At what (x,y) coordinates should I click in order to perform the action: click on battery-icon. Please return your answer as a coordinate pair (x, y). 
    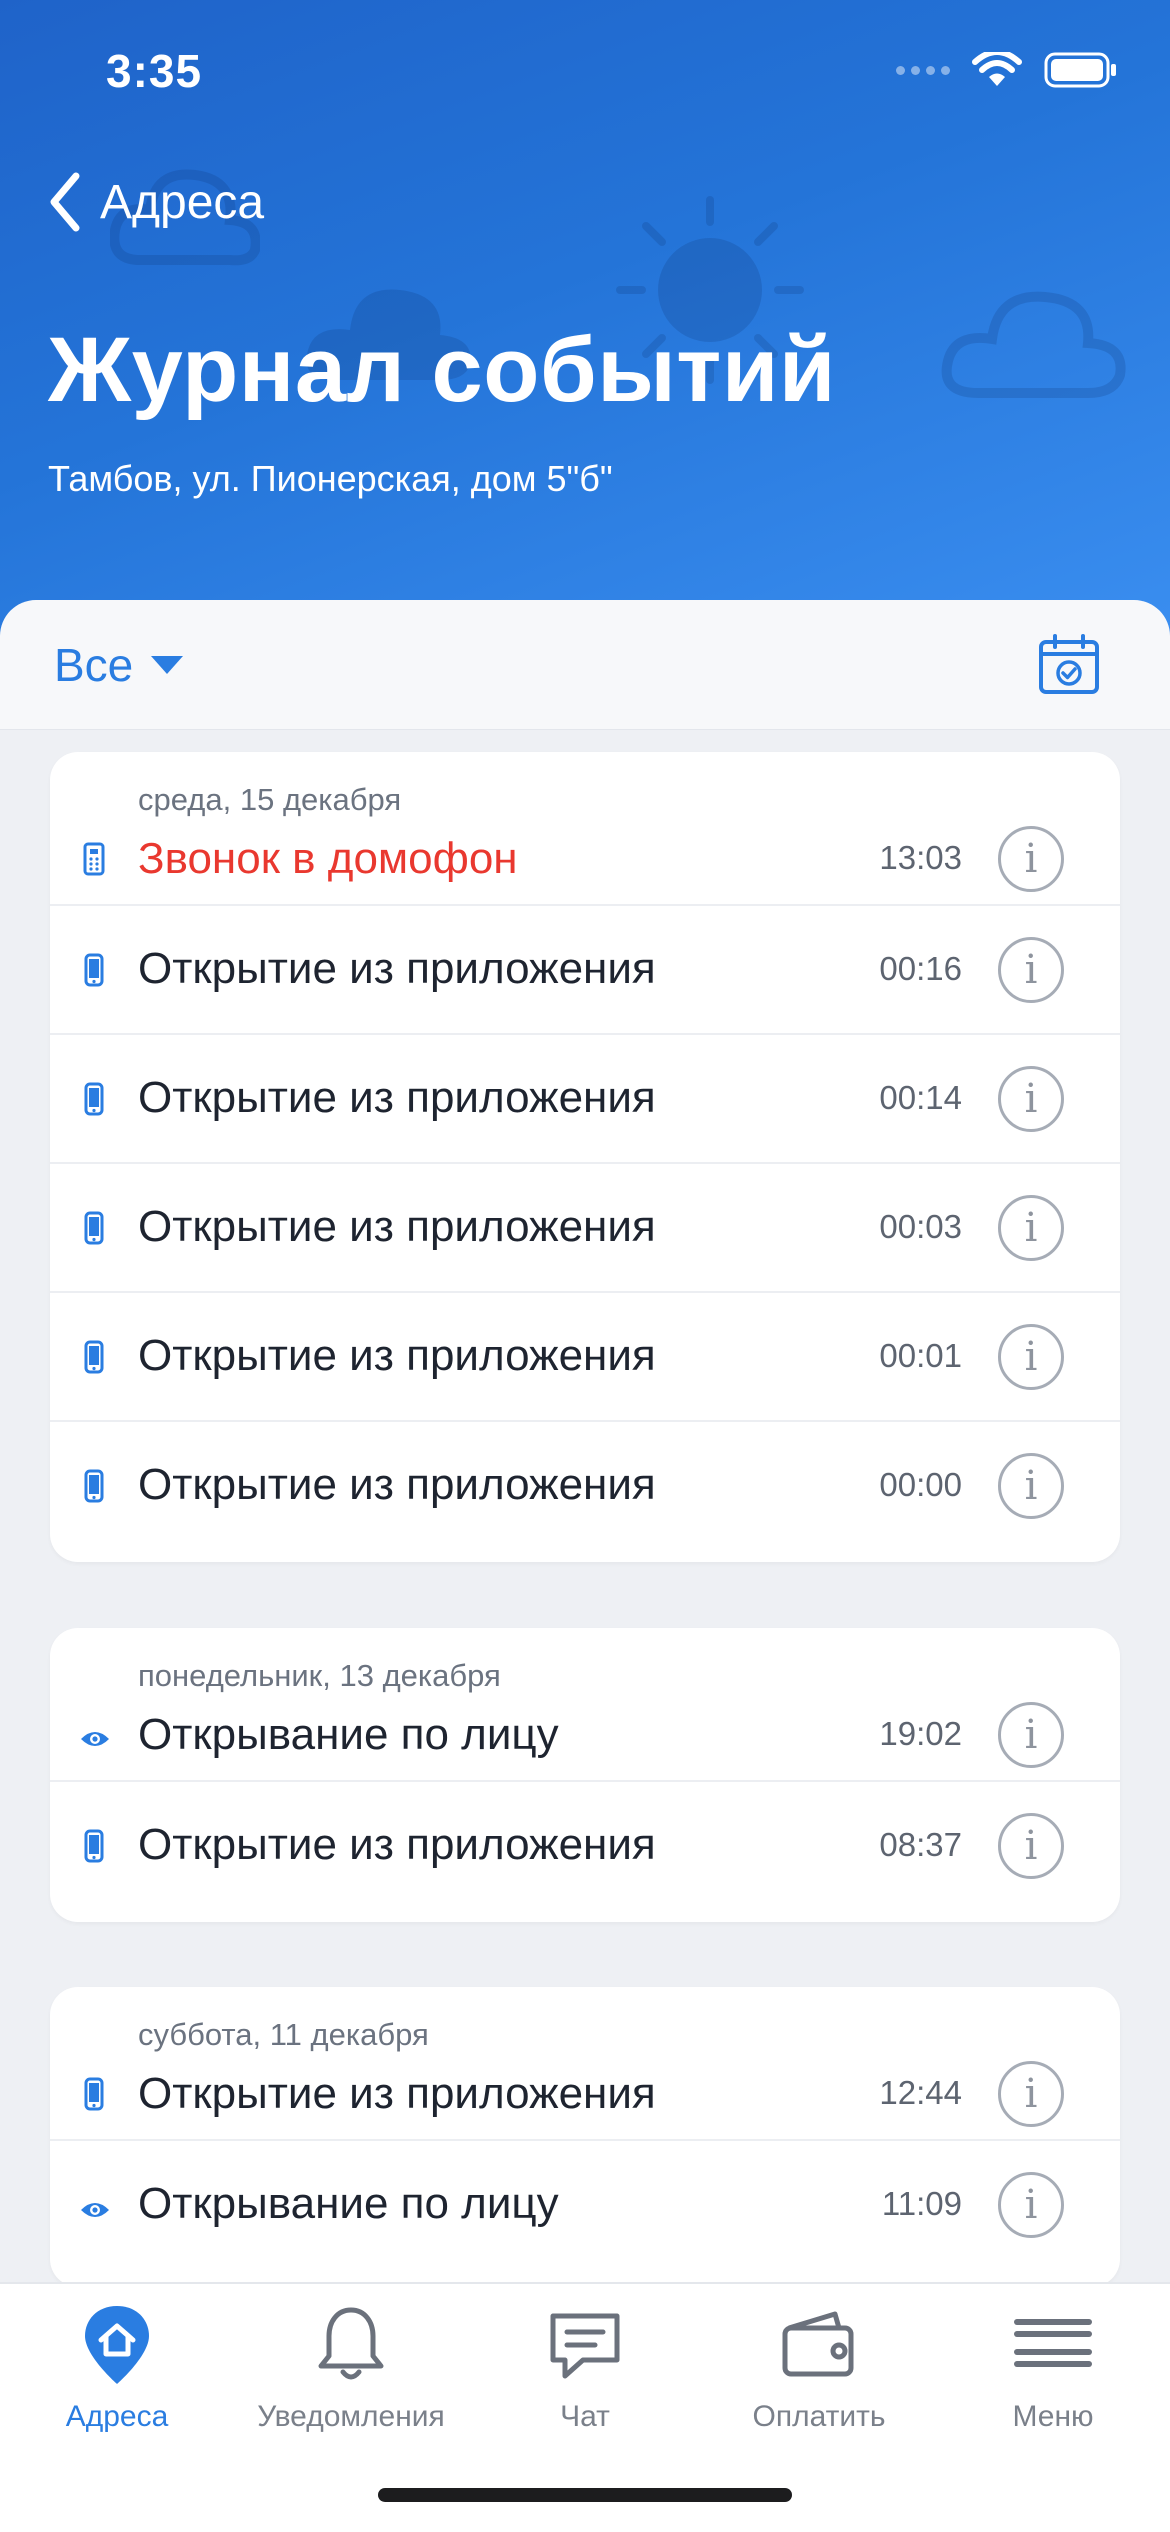
    Looking at the image, I should click on (1080, 70).